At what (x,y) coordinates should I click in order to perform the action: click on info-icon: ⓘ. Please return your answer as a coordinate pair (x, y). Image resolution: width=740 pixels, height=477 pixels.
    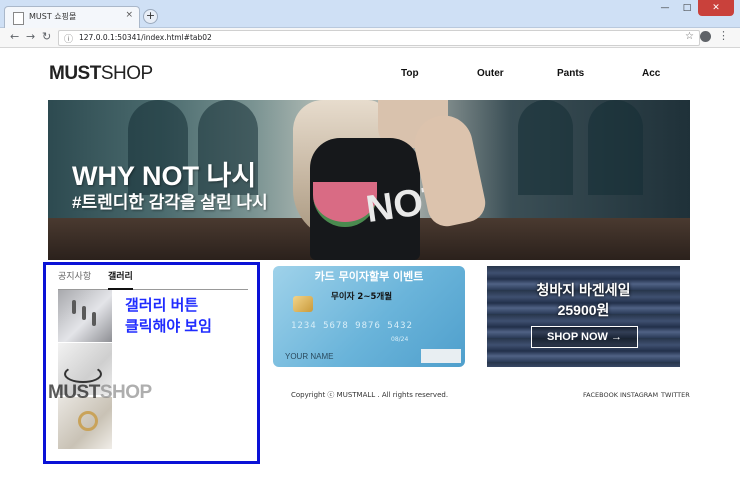
    Looking at the image, I should click on (68, 38).